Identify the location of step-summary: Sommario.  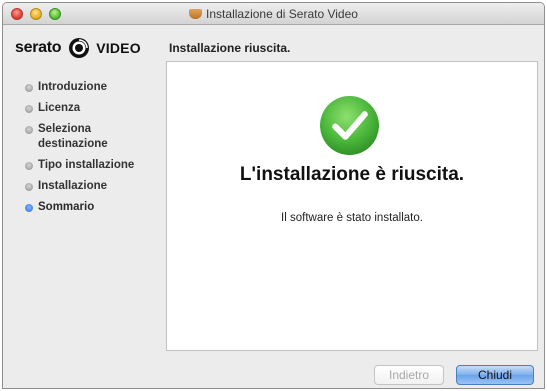
(95, 207).